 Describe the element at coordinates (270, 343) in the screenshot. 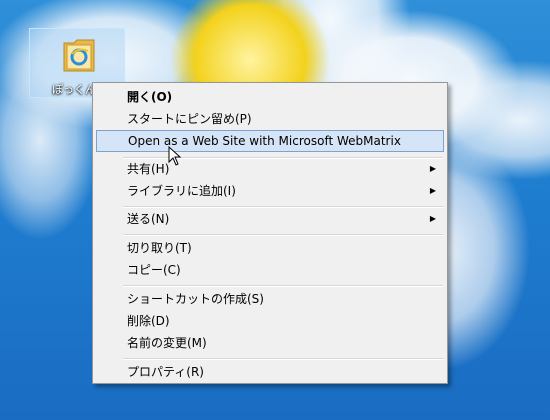

I see `menu-item-rename: 名前の変更(M)` at that location.